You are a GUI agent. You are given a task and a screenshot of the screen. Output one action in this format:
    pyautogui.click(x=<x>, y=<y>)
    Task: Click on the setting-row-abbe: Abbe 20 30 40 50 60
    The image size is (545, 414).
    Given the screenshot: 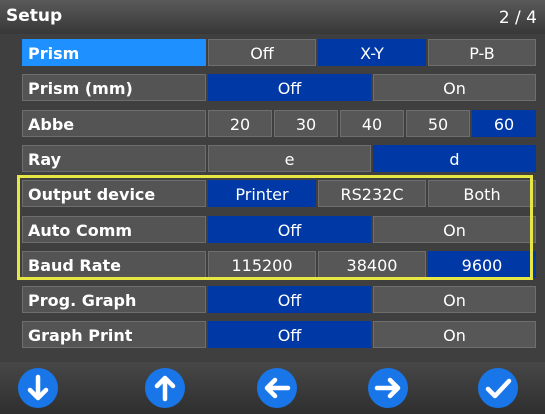 What is the action you would take?
    pyautogui.click(x=280, y=124)
    